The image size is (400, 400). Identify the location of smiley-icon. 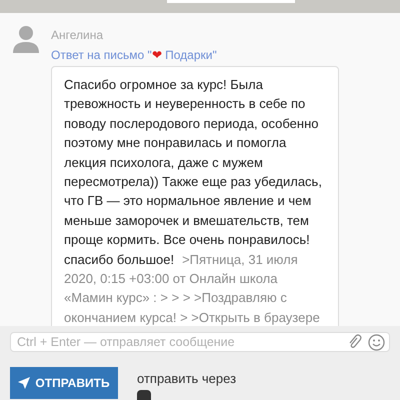
(376, 342).